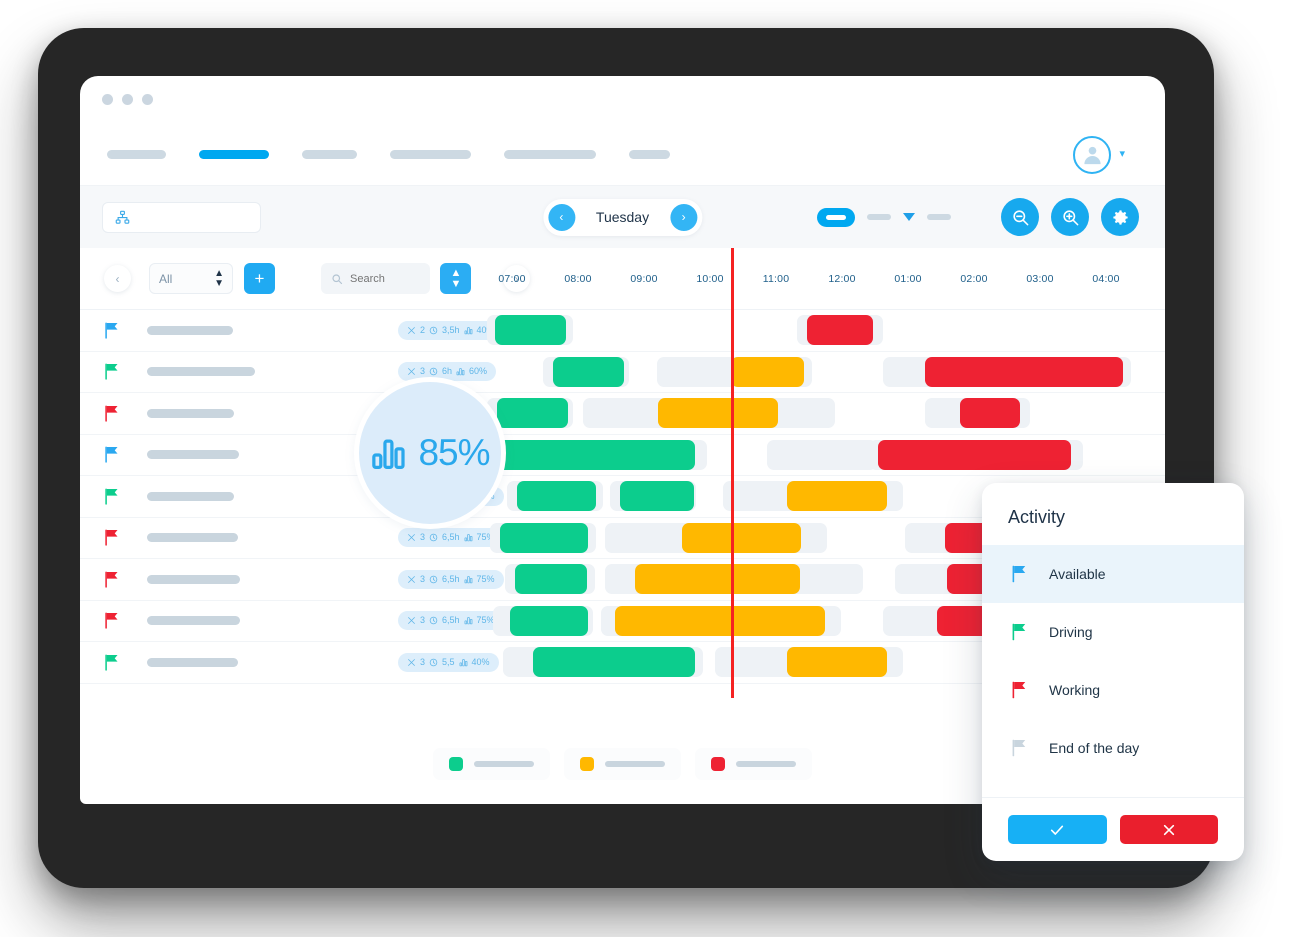 Image resolution: width=1290 pixels, height=937 pixels. I want to click on search-icon, so click(337, 278).